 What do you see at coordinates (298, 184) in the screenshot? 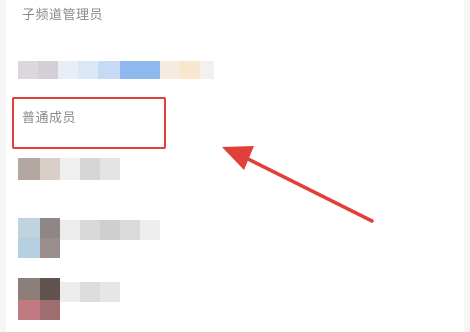
I see `annotation-arrow-icon` at bounding box center [298, 184].